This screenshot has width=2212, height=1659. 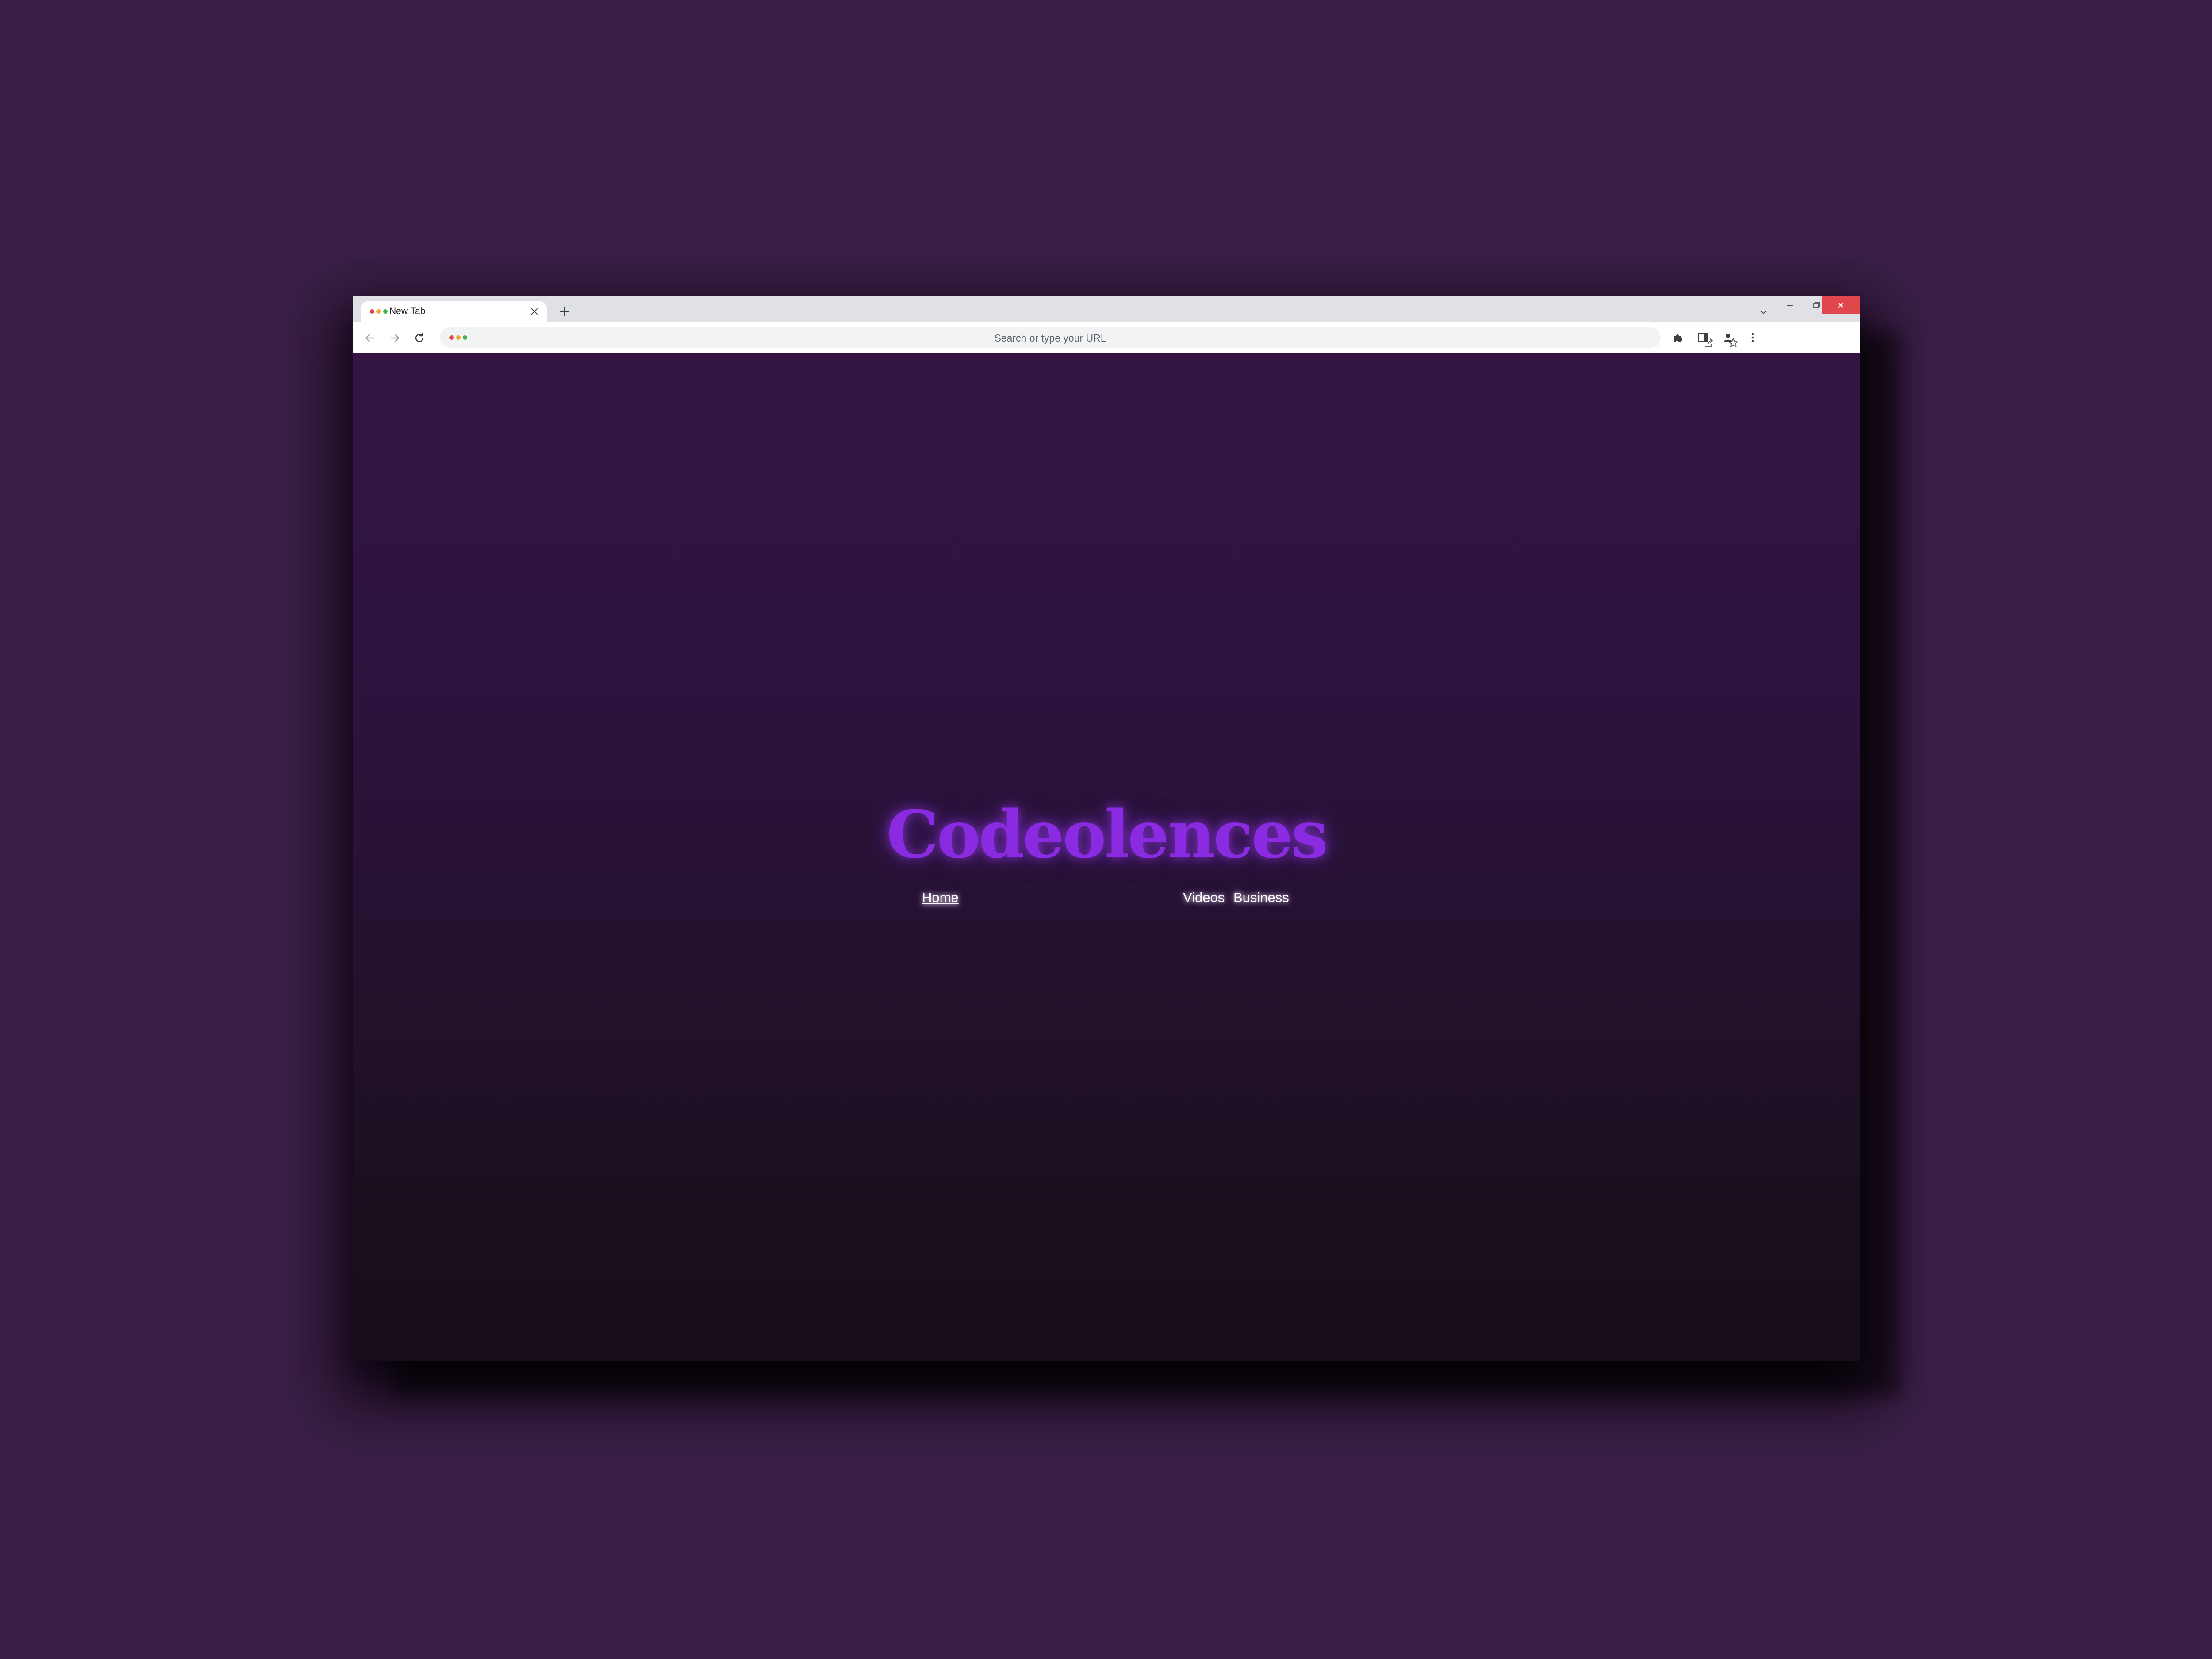 I want to click on tab-strip: New Tab, so click(x=1107, y=309).